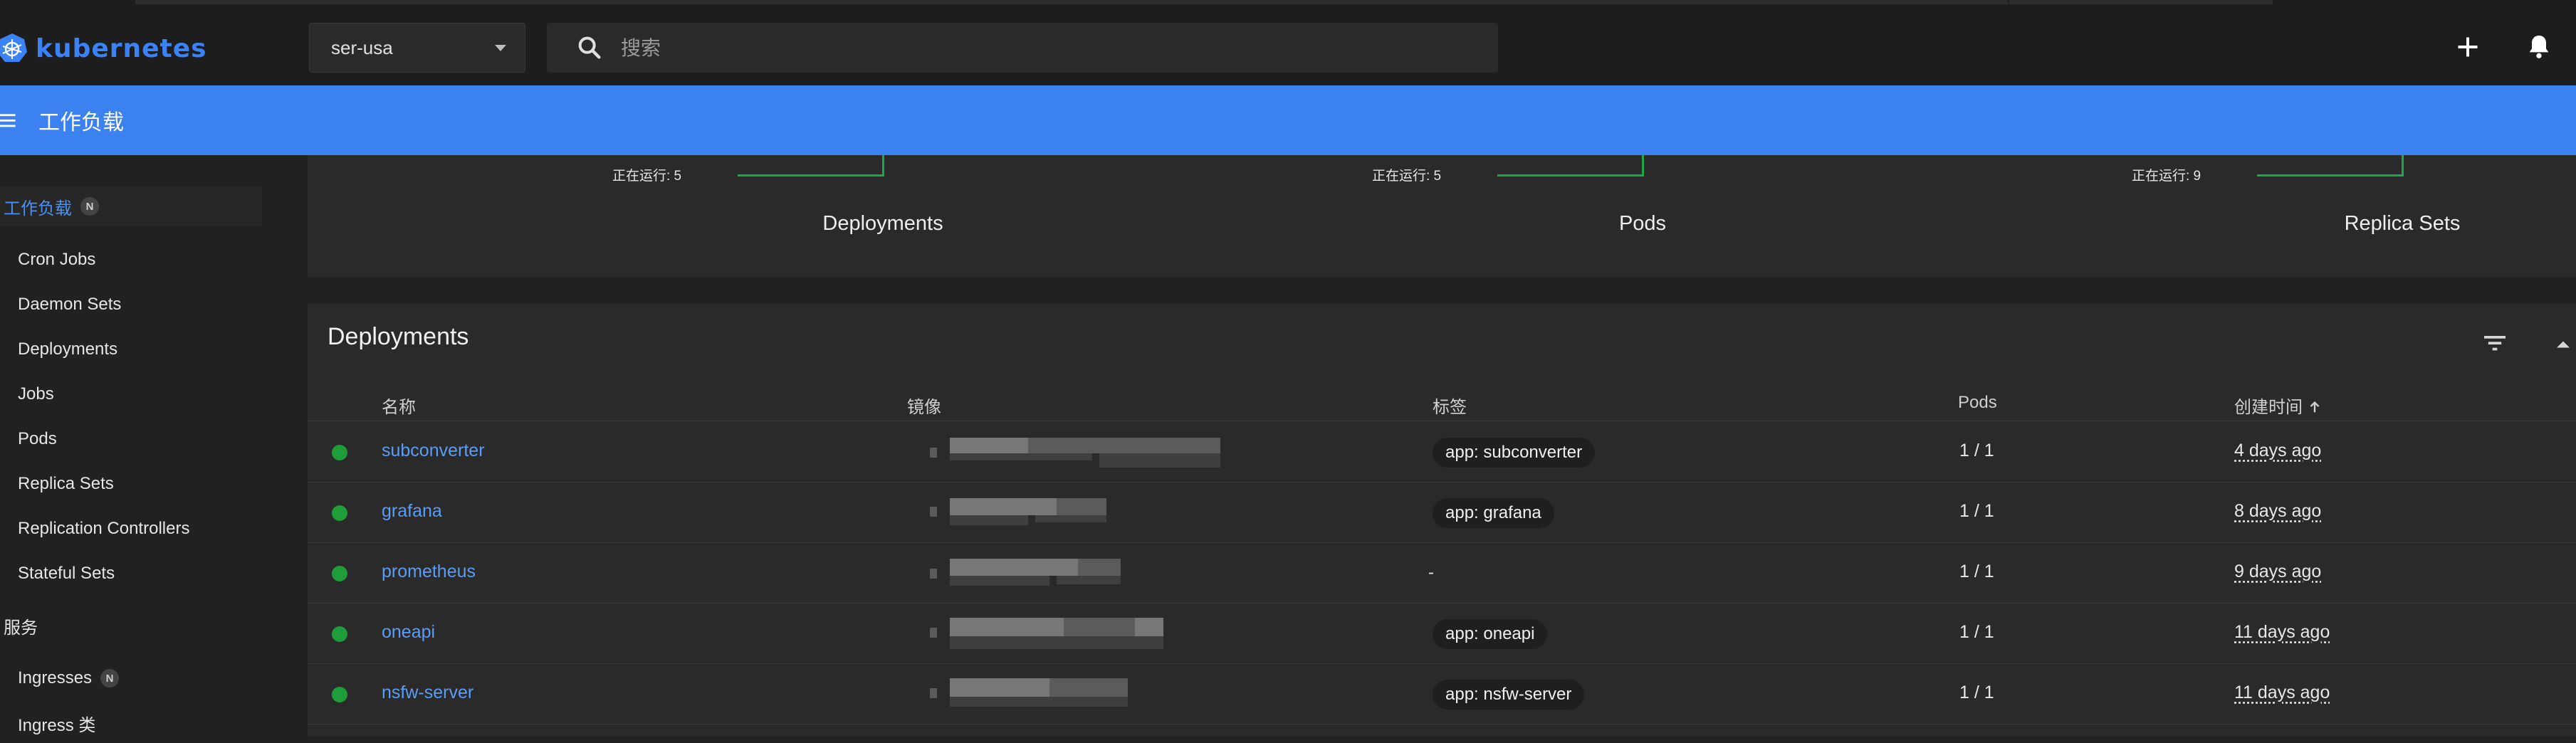 The width and height of the screenshot is (2576, 743). I want to click on page-title: 工作负载, so click(81, 123).